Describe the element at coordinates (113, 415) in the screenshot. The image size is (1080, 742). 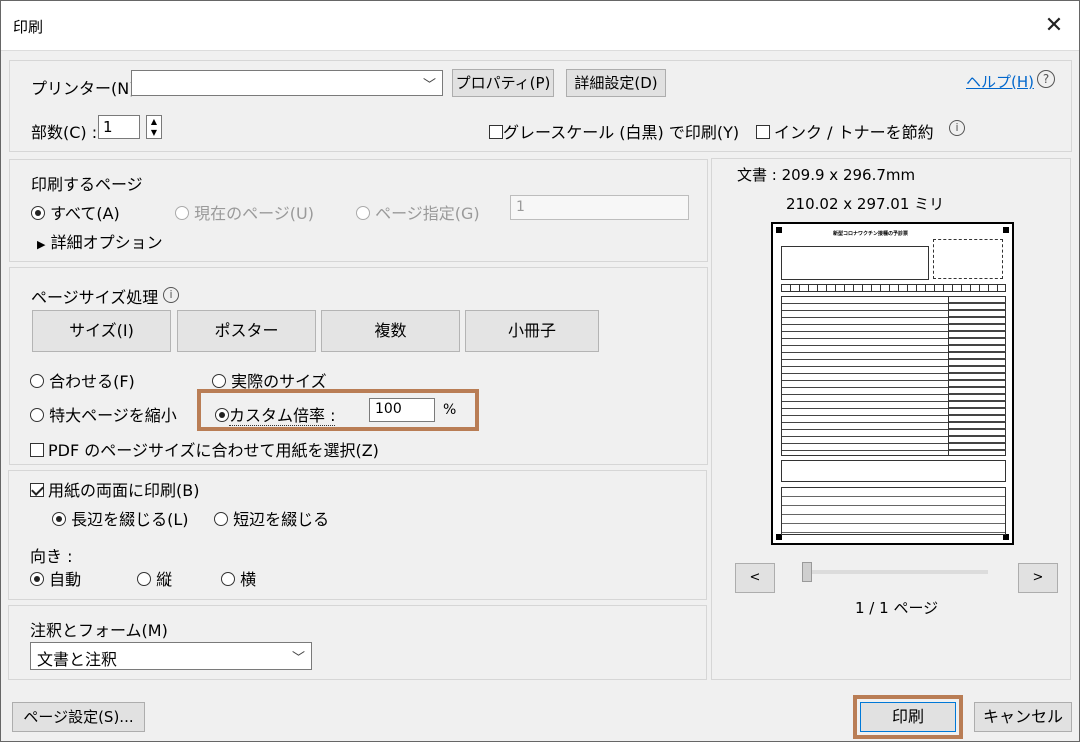
I see `shrink-label: 特大ページを縮小` at that location.